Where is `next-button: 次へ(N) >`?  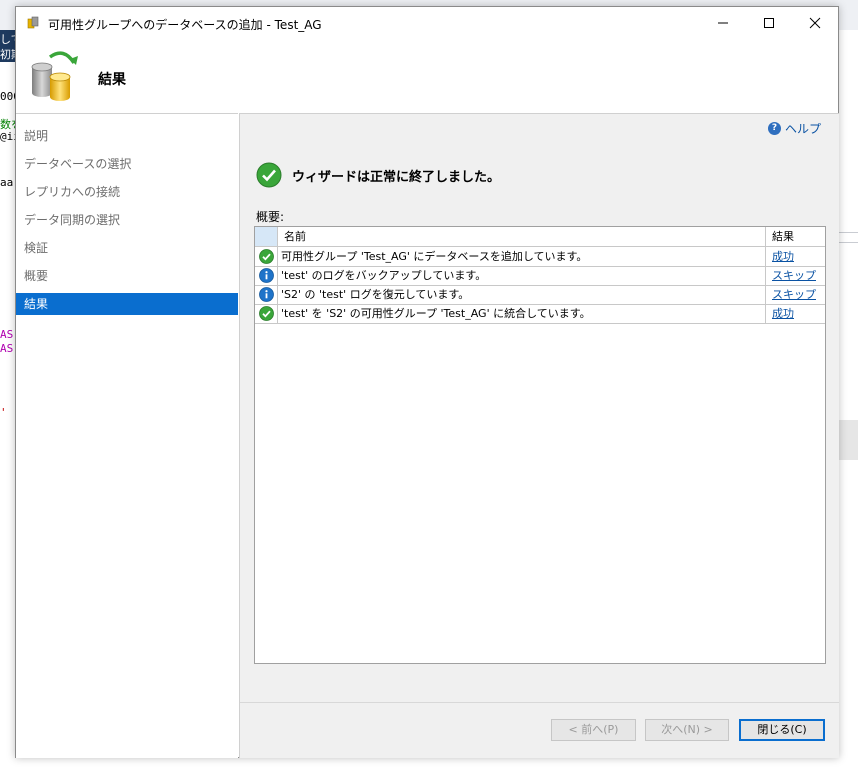 next-button: 次へ(N) > is located at coordinates (687, 730).